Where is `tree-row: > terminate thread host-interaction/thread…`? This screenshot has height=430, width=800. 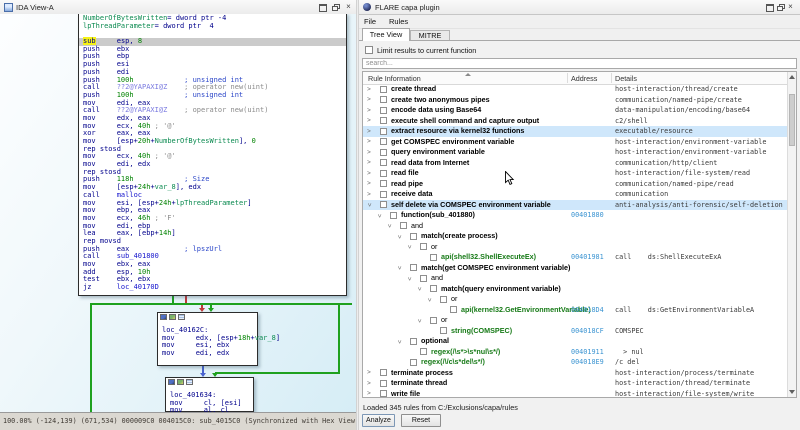
tree-row: > terminate thread host-interaction/thread… is located at coordinates (575, 383).